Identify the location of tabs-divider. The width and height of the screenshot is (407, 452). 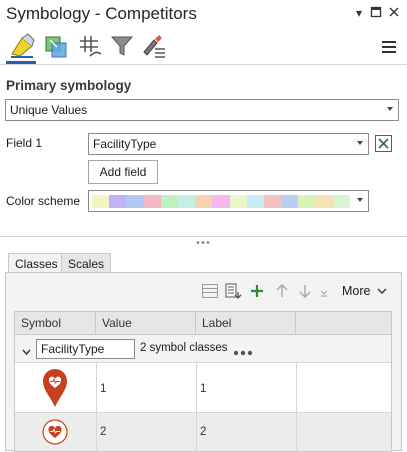
(203, 64).